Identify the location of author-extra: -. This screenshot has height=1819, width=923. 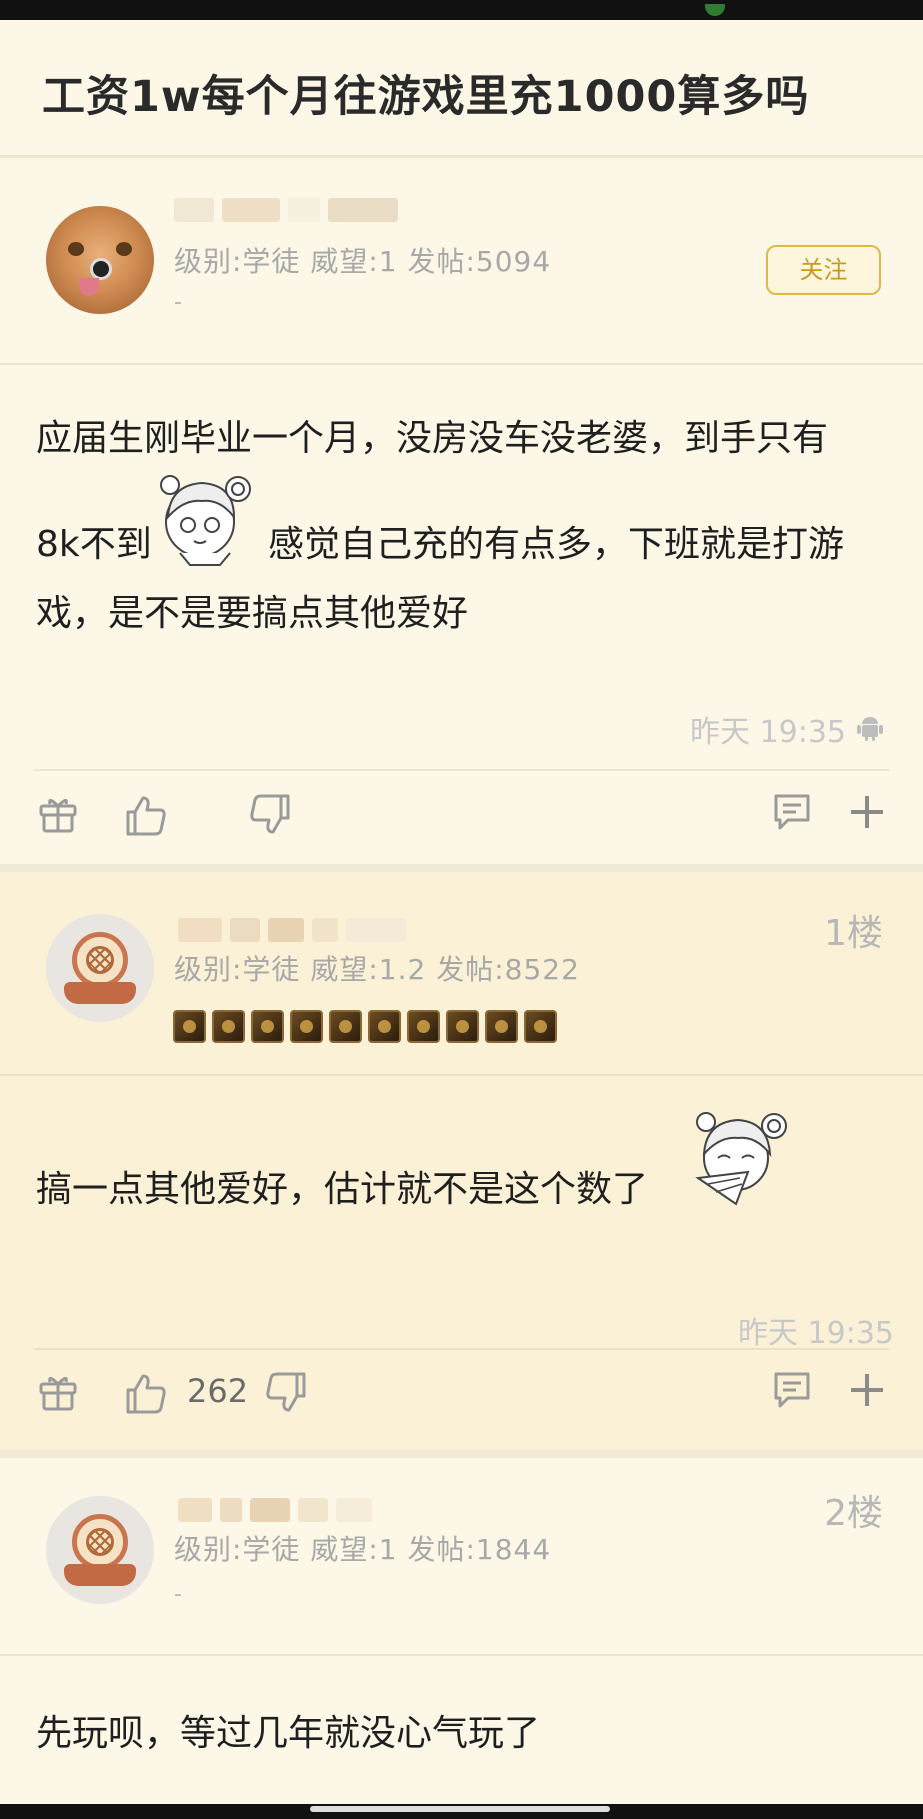
(178, 302).